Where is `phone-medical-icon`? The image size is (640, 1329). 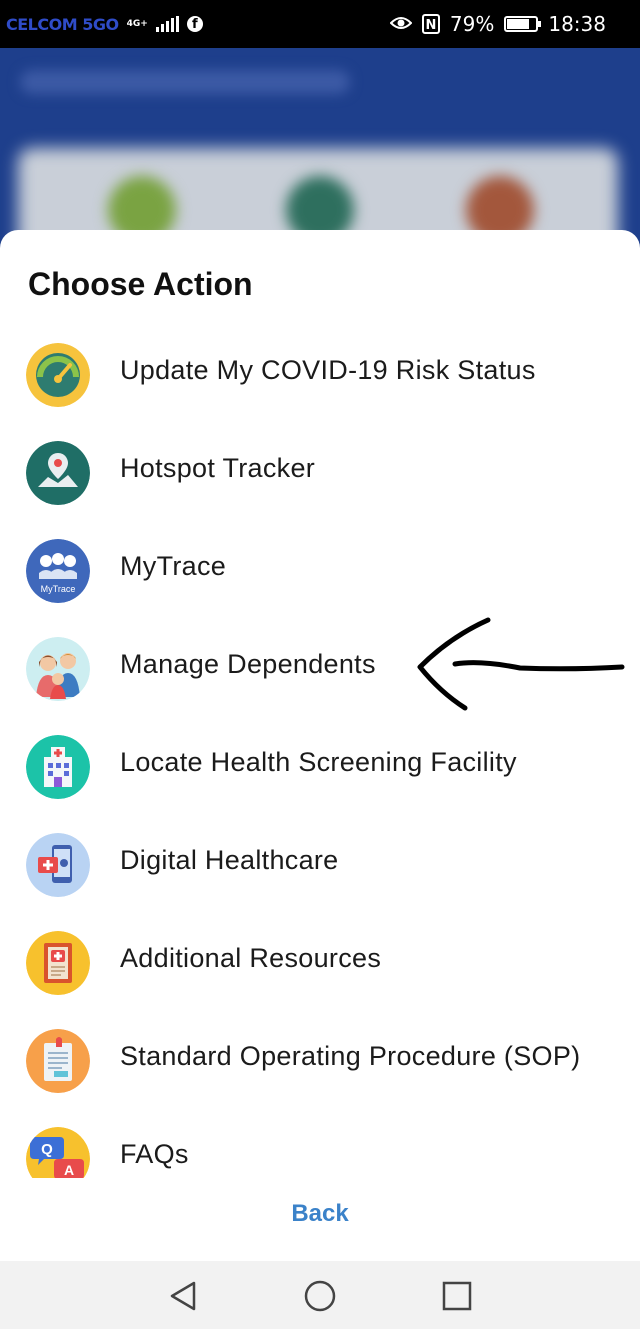
phone-medical-icon is located at coordinates (58, 865).